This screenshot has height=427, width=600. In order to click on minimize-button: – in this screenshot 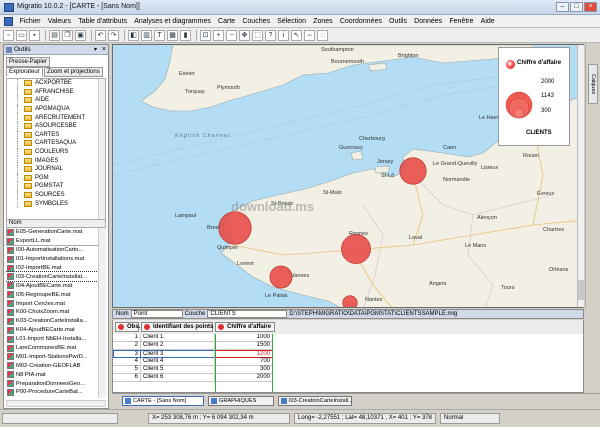, I will do `click(562, 7)`.